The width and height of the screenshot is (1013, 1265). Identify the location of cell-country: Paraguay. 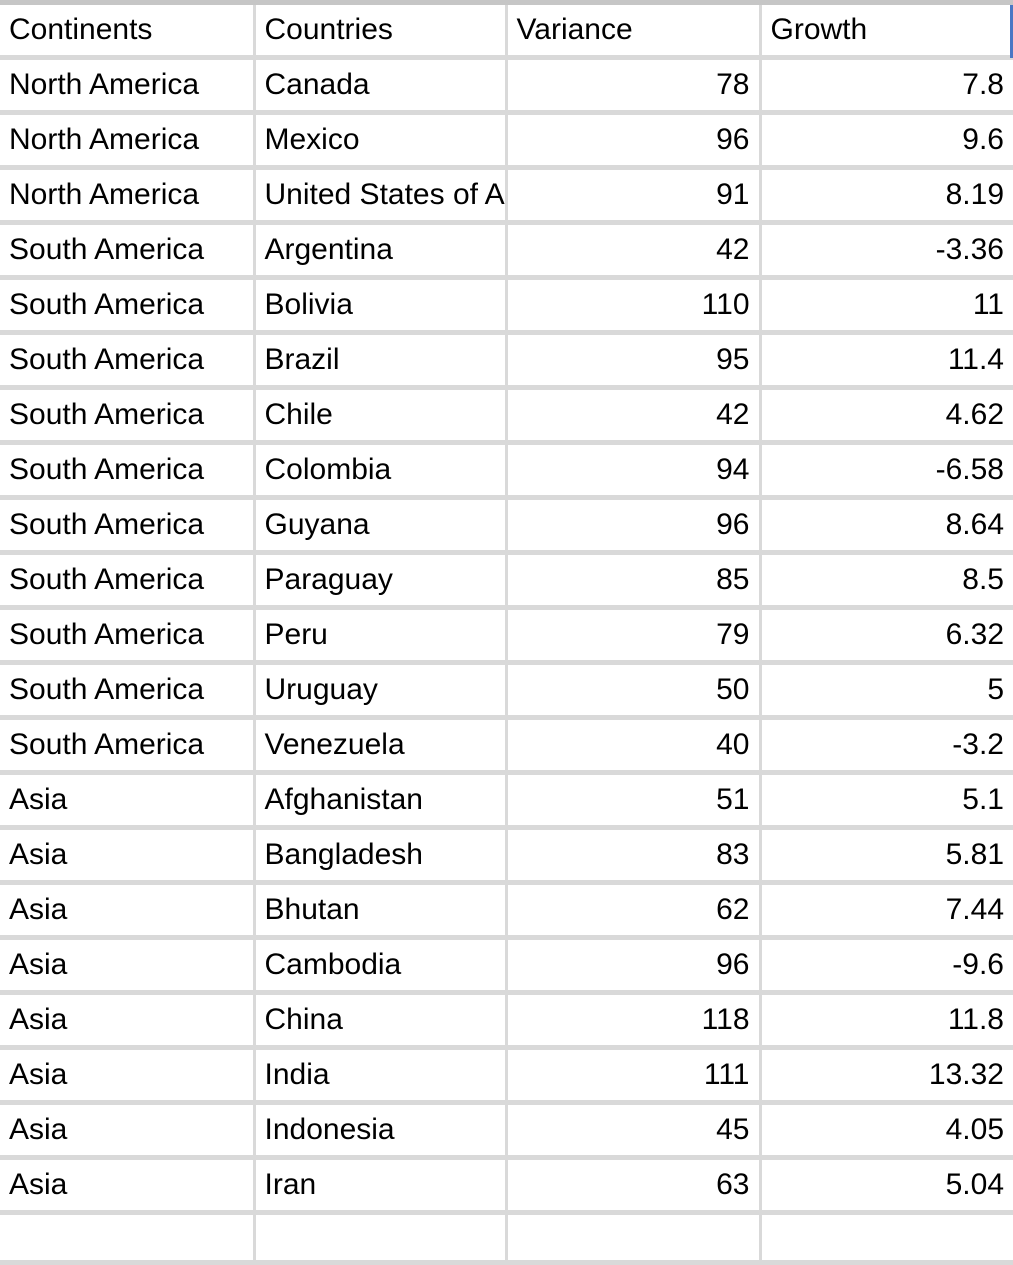
(381, 581).